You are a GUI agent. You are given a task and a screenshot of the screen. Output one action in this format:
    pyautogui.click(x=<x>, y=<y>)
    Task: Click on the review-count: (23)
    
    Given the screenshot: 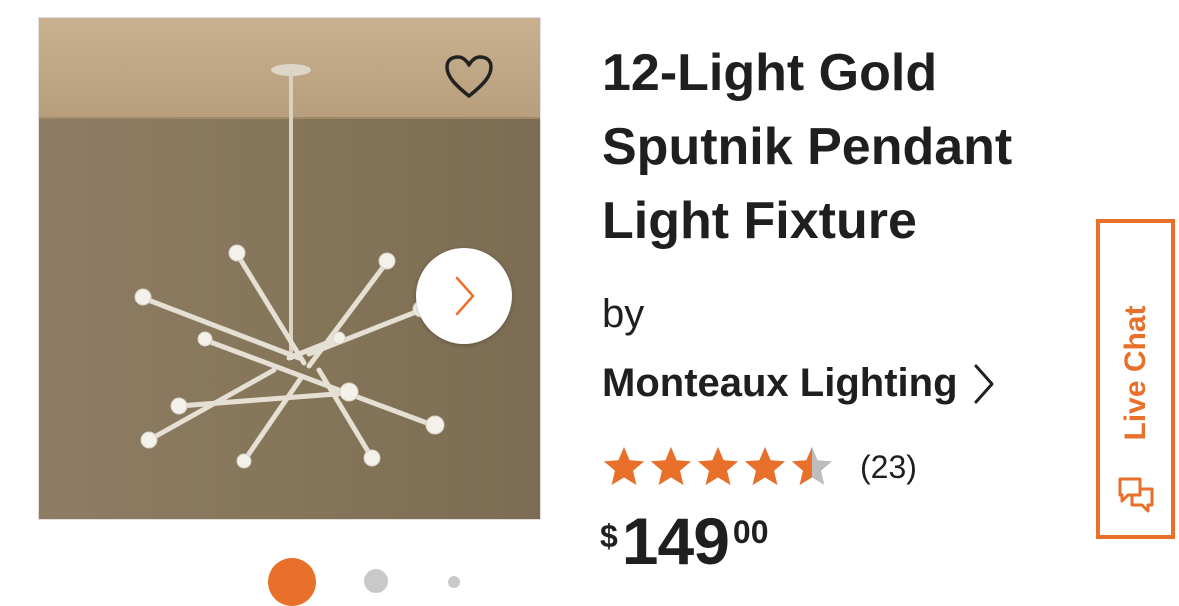 What is the action you would take?
    pyautogui.click(x=888, y=466)
    